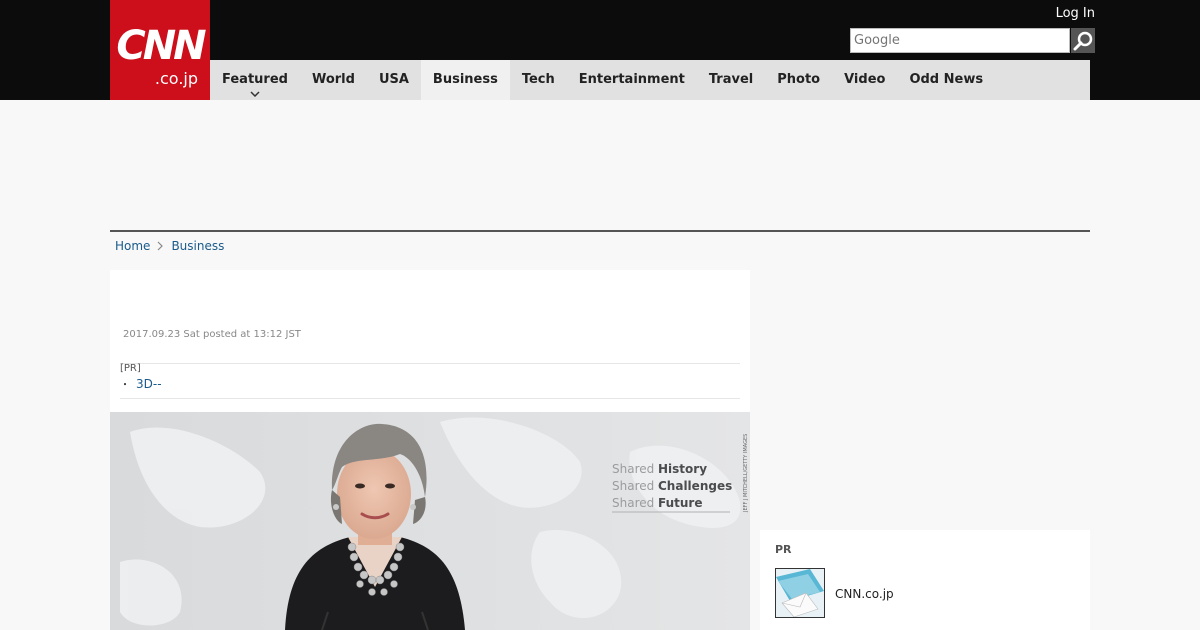  I want to click on chevron-right-icon, so click(161, 246).